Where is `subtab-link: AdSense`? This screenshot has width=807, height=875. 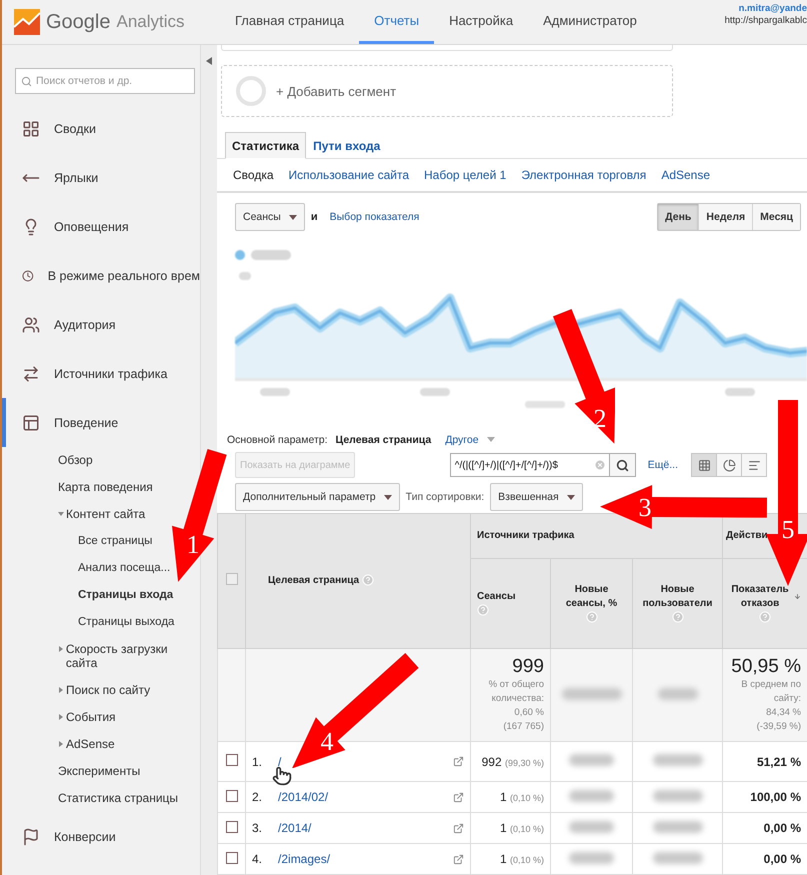
subtab-link: AdSense is located at coordinates (685, 175).